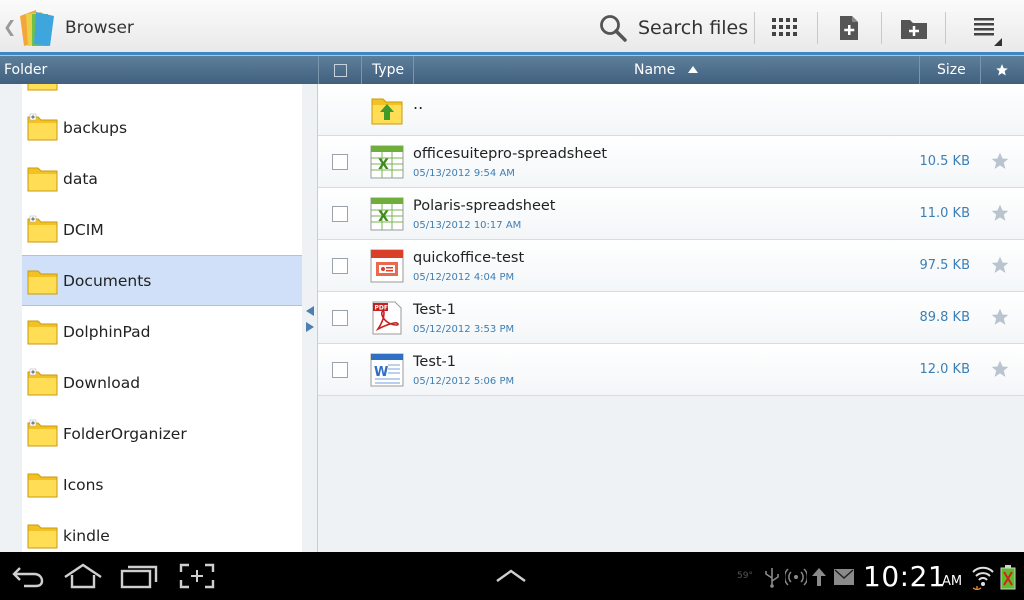 This screenshot has width=1024, height=600. Describe the element at coordinates (383, 217) in the screenshot. I see `svg-text: X` at that location.